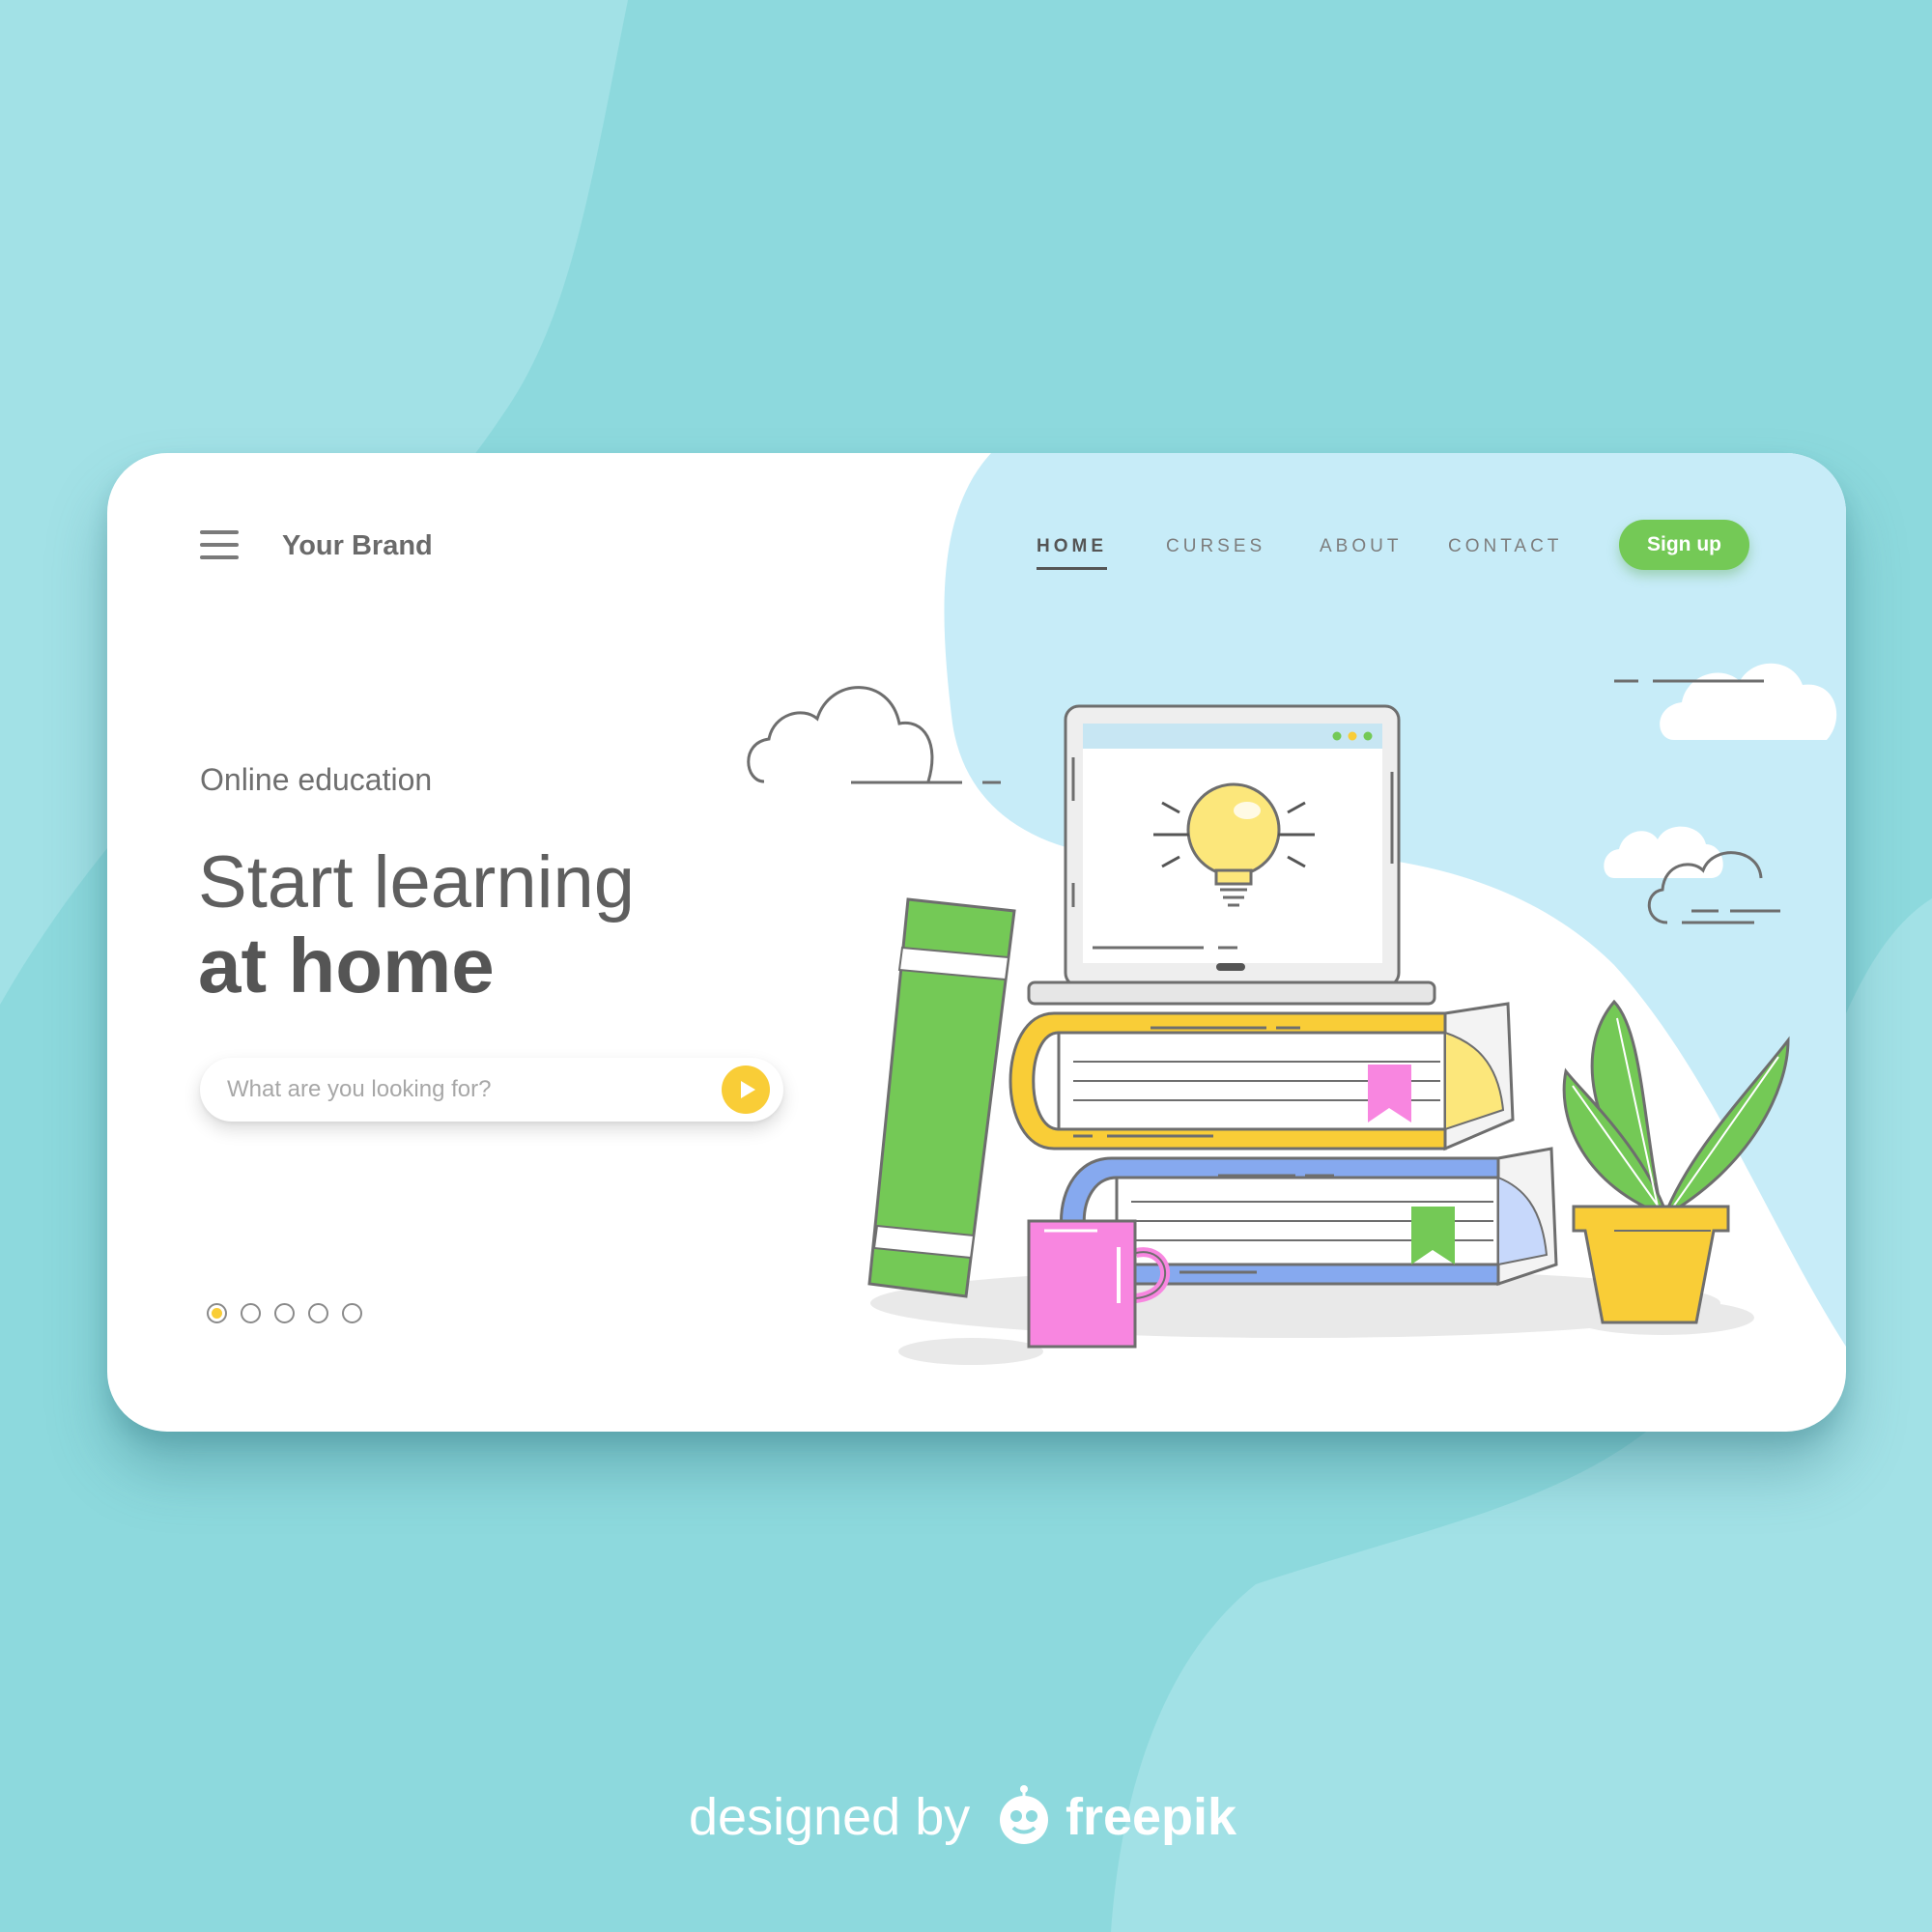 The image size is (1932, 1932). What do you see at coordinates (454, 1090) in the screenshot?
I see `search-input` at bounding box center [454, 1090].